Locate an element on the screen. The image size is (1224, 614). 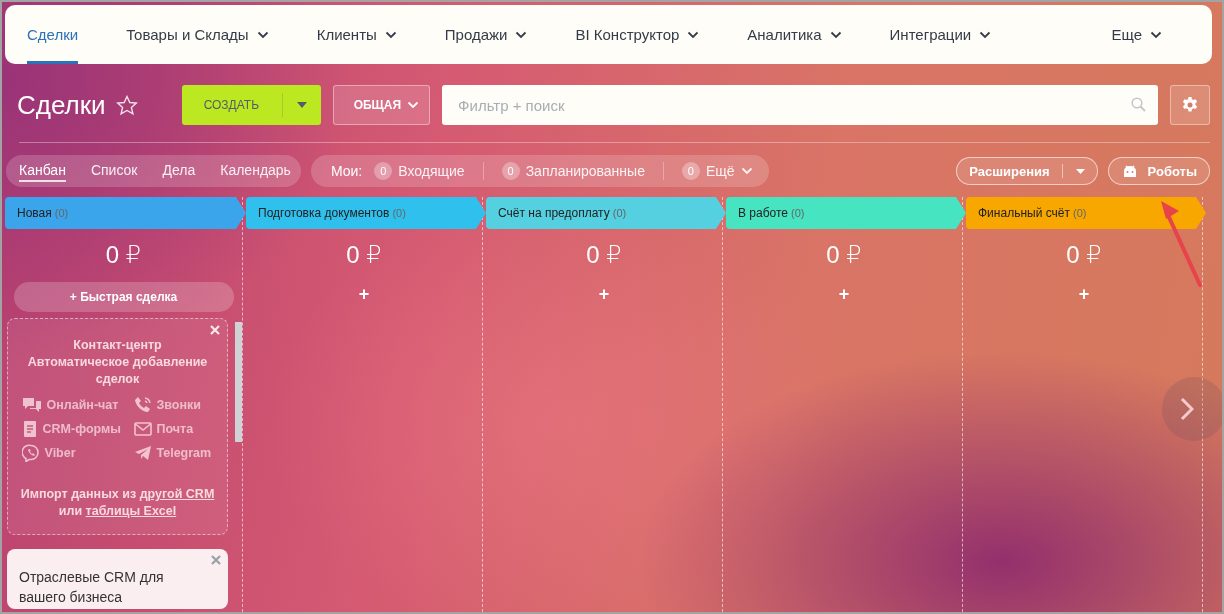
counters-label: Мои: is located at coordinates (346, 171).